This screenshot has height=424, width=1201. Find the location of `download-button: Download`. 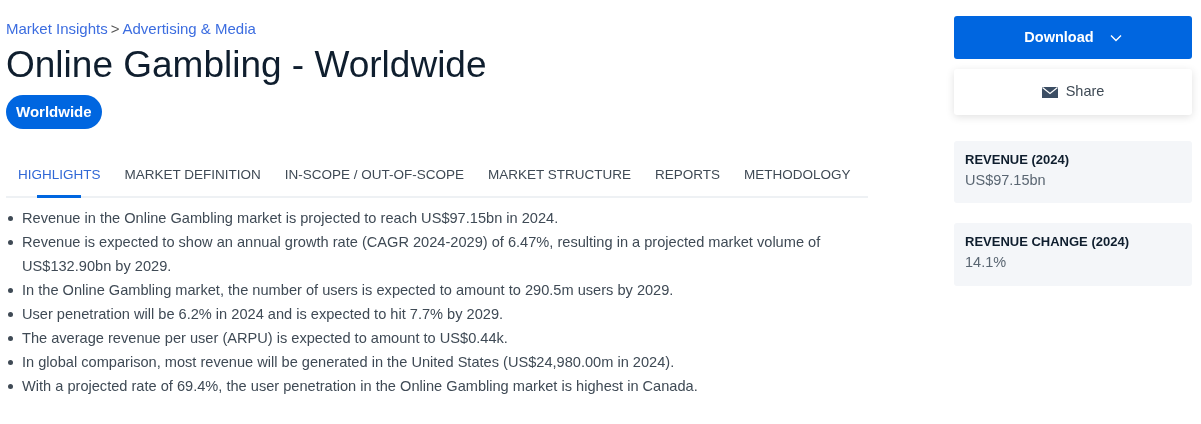

download-button: Download is located at coordinates (1073, 37).